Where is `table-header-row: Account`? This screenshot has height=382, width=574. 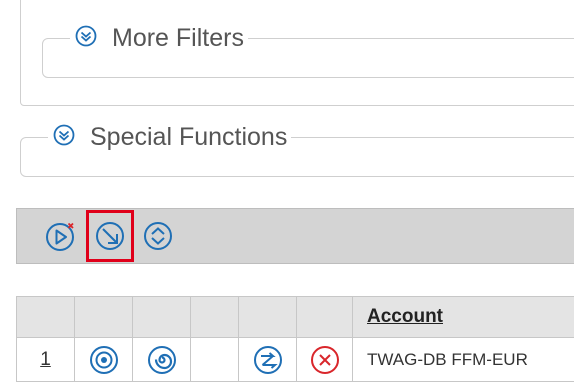
table-header-row: Account is located at coordinates (295, 317).